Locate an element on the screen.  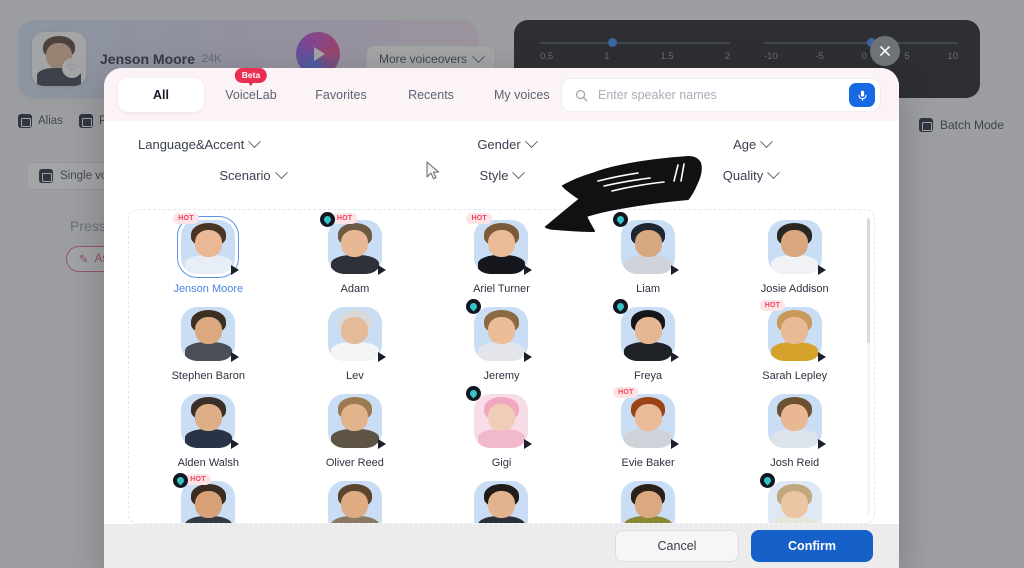
tab-favorites: Favorites is located at coordinates (341, 95).